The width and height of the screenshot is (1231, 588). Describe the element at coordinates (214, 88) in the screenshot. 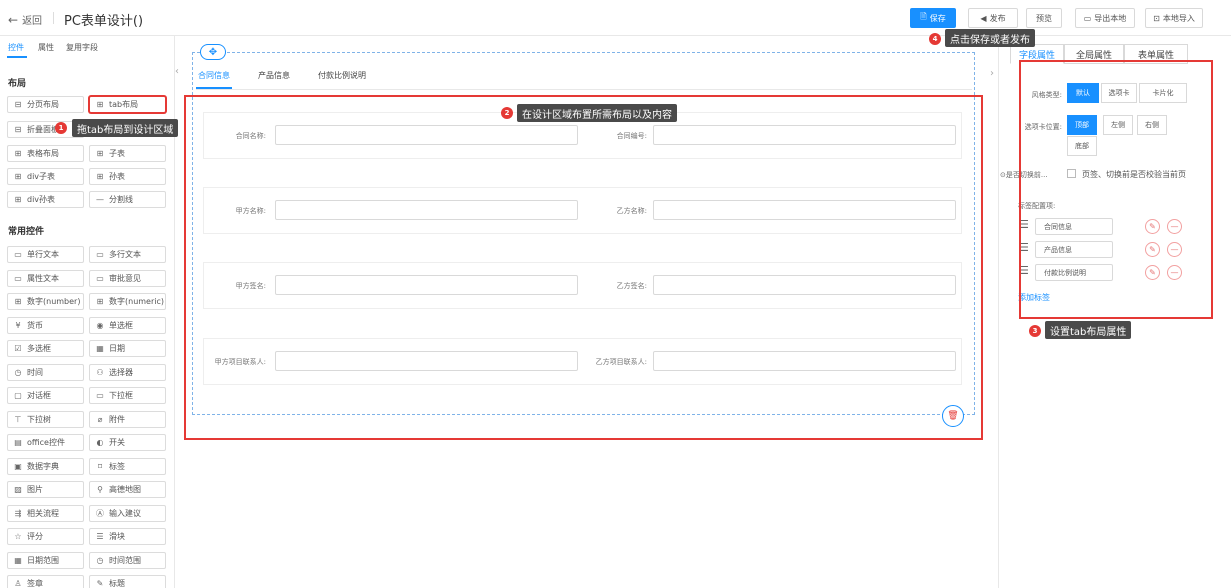

I see `design-active-tab-indicator` at that location.